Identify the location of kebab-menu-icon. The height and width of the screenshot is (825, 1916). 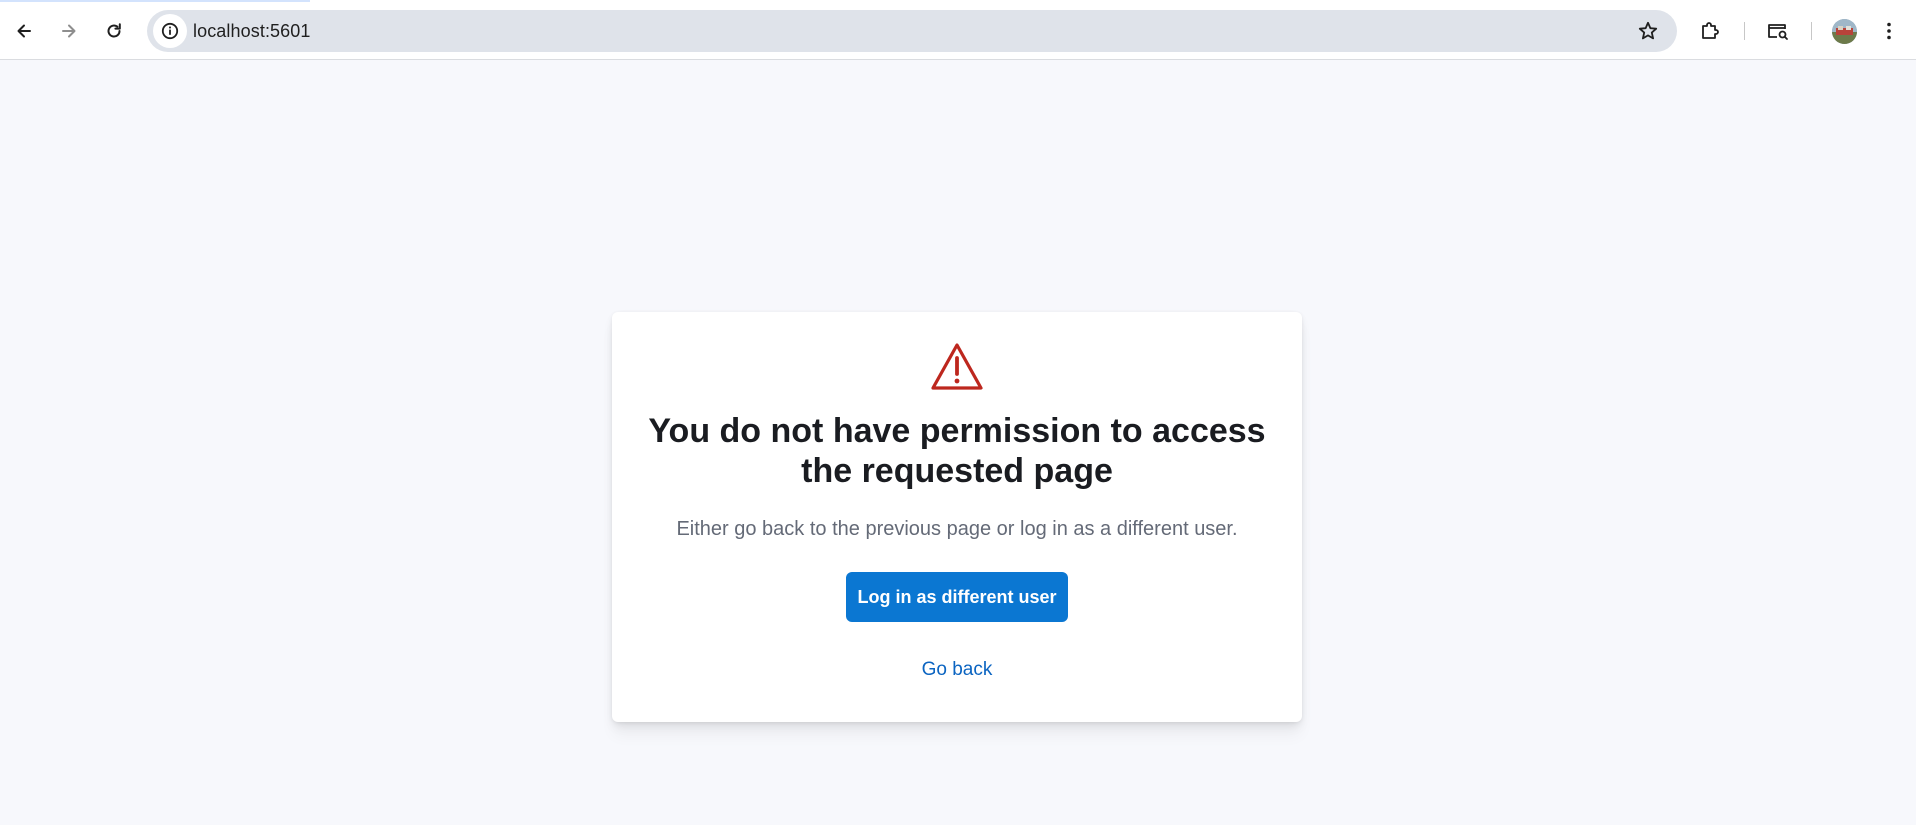
(1889, 31).